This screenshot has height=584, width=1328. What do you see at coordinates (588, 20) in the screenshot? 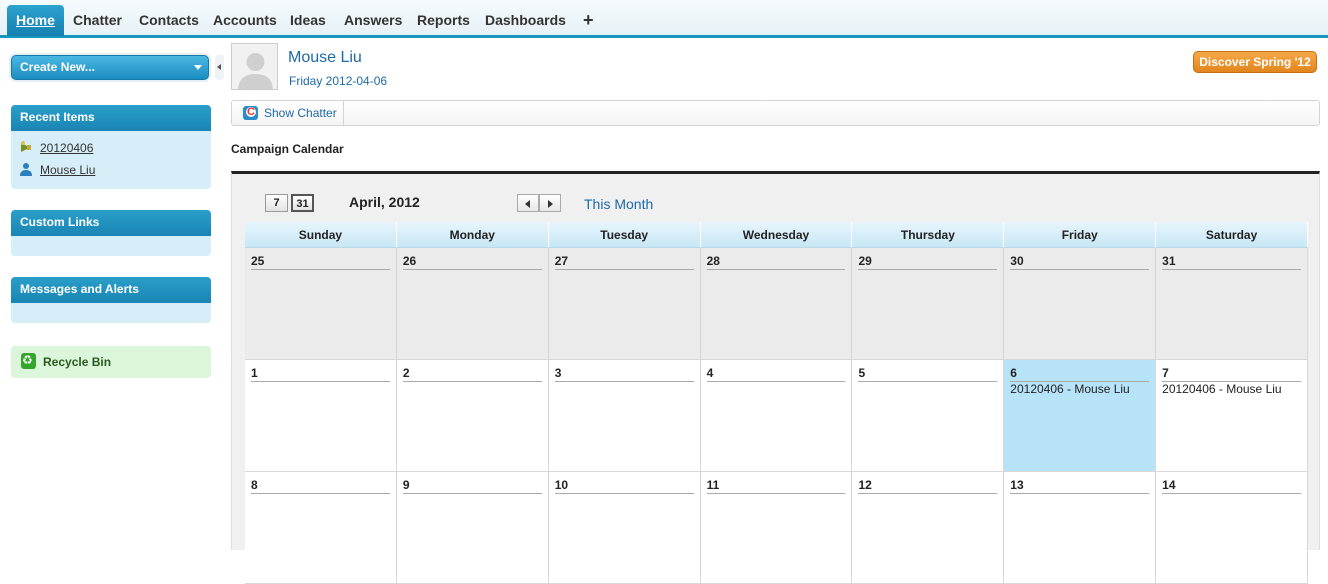
I see `plus-icon: +` at bounding box center [588, 20].